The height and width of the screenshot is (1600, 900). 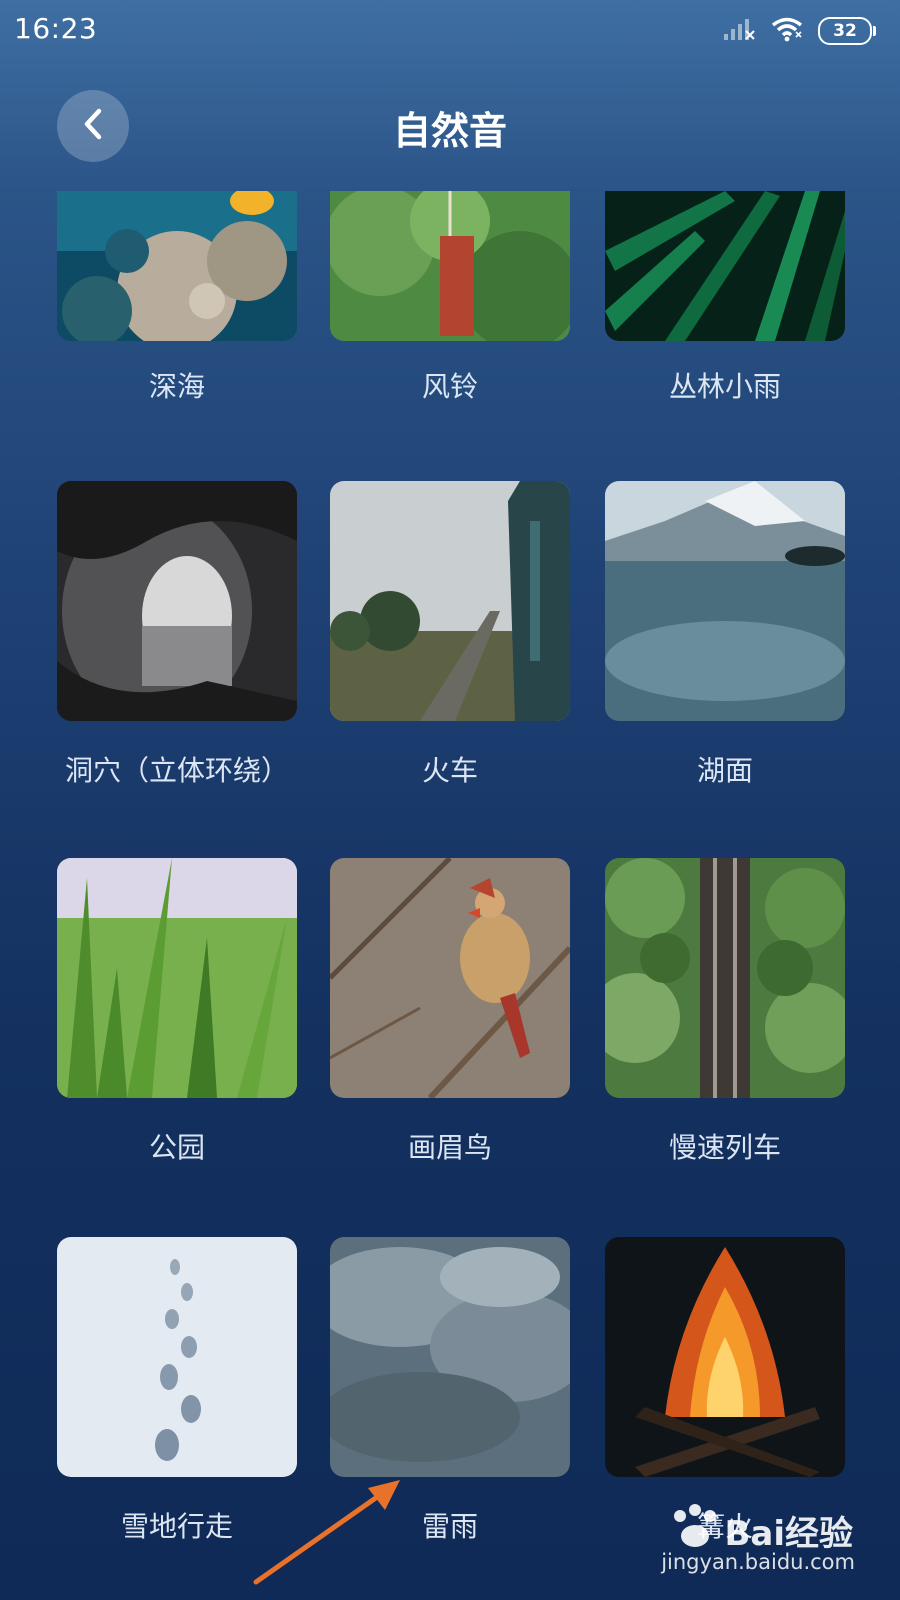 What do you see at coordinates (176, 770) in the screenshot?
I see `tile-label: 洞穴（立体环绕）` at bounding box center [176, 770].